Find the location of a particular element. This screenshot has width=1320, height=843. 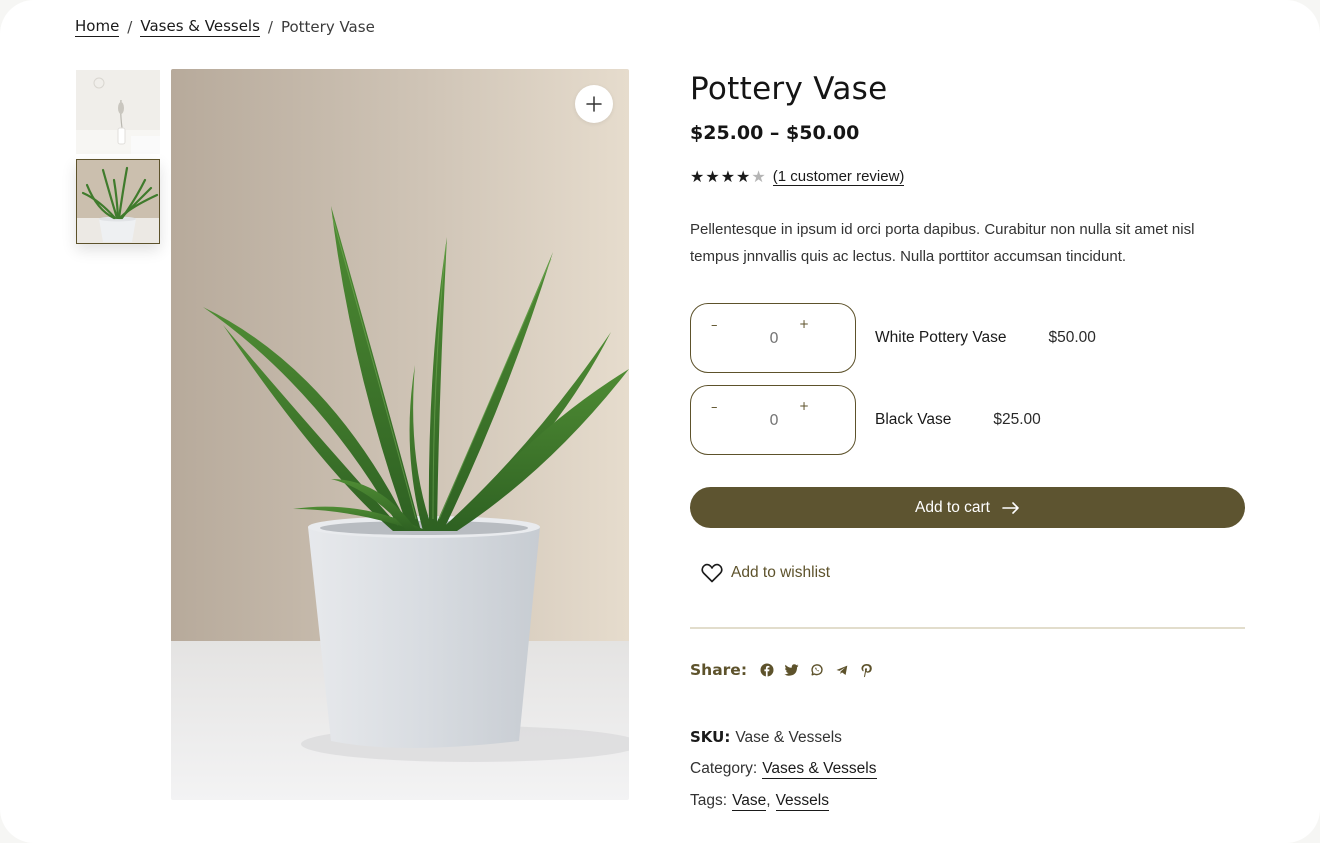

variant-price: $50.00 is located at coordinates (1072, 337).